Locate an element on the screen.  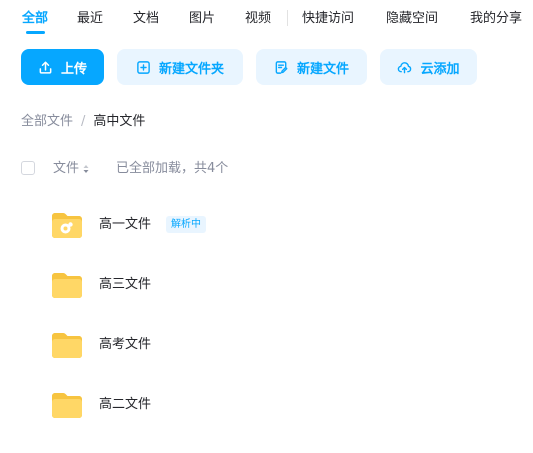
list-header: 文件 已全部加载，共4个 is located at coordinates (266, 170).